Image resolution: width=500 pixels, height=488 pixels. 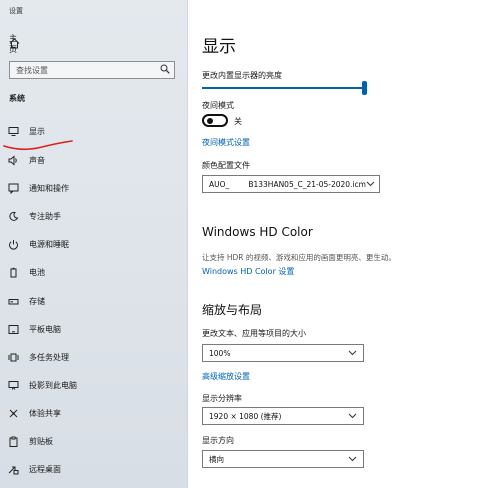 I want to click on sidebar-item-shared-experiences: 体验共享, so click(x=93, y=413).